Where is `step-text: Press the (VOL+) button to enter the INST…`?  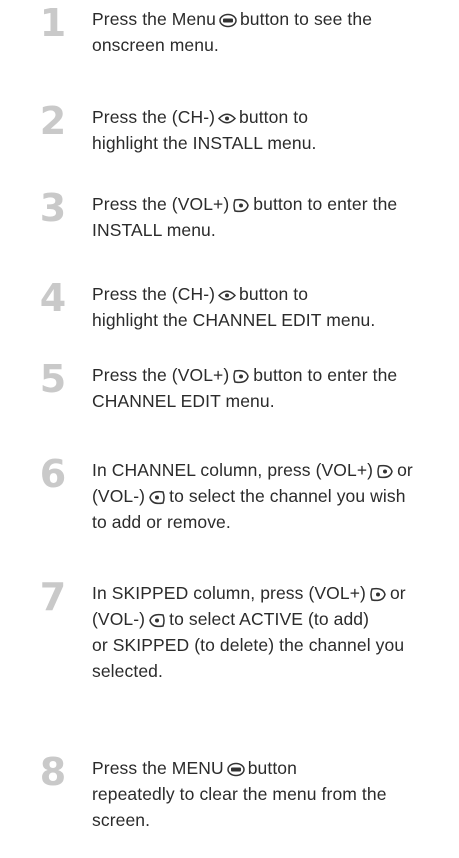 step-text: Press the (VOL+) button to enter the INST… is located at coordinates (272, 217).